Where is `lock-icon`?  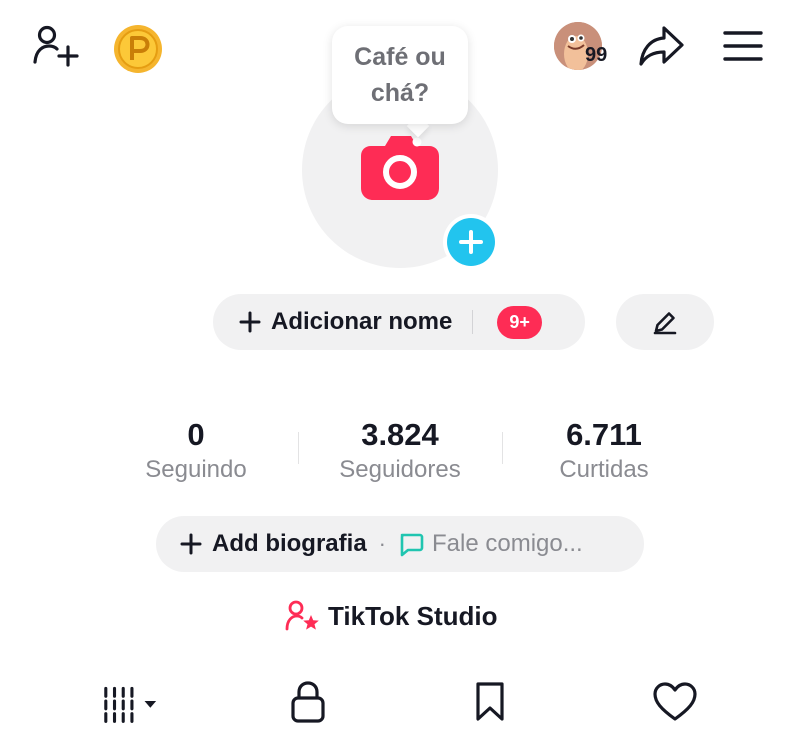 lock-icon is located at coordinates (308, 702).